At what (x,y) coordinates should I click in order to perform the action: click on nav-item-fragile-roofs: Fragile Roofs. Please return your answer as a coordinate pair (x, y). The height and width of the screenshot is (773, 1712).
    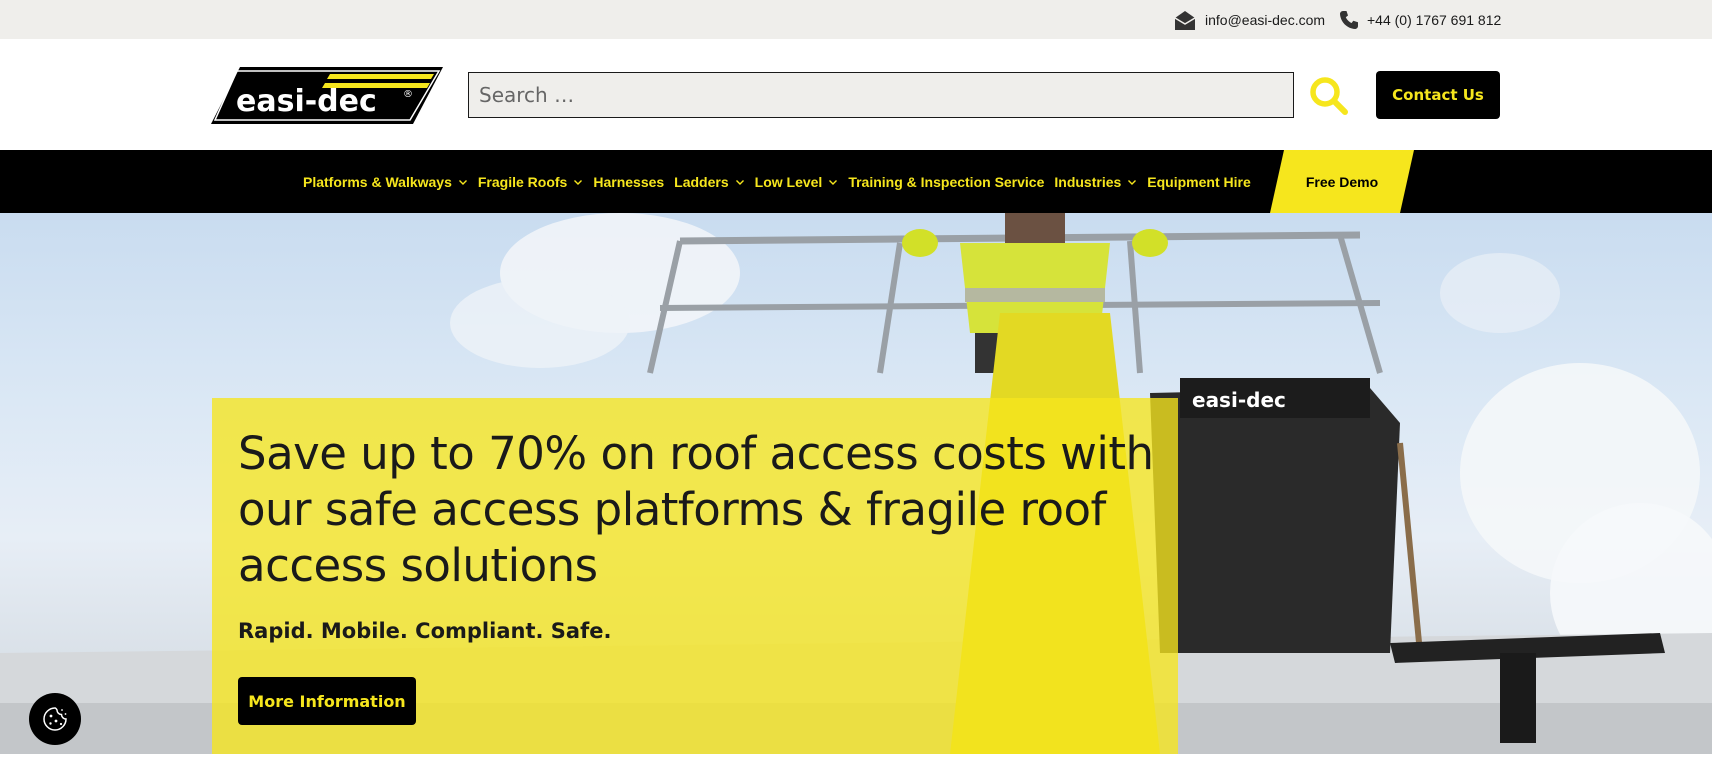
    Looking at the image, I should click on (530, 182).